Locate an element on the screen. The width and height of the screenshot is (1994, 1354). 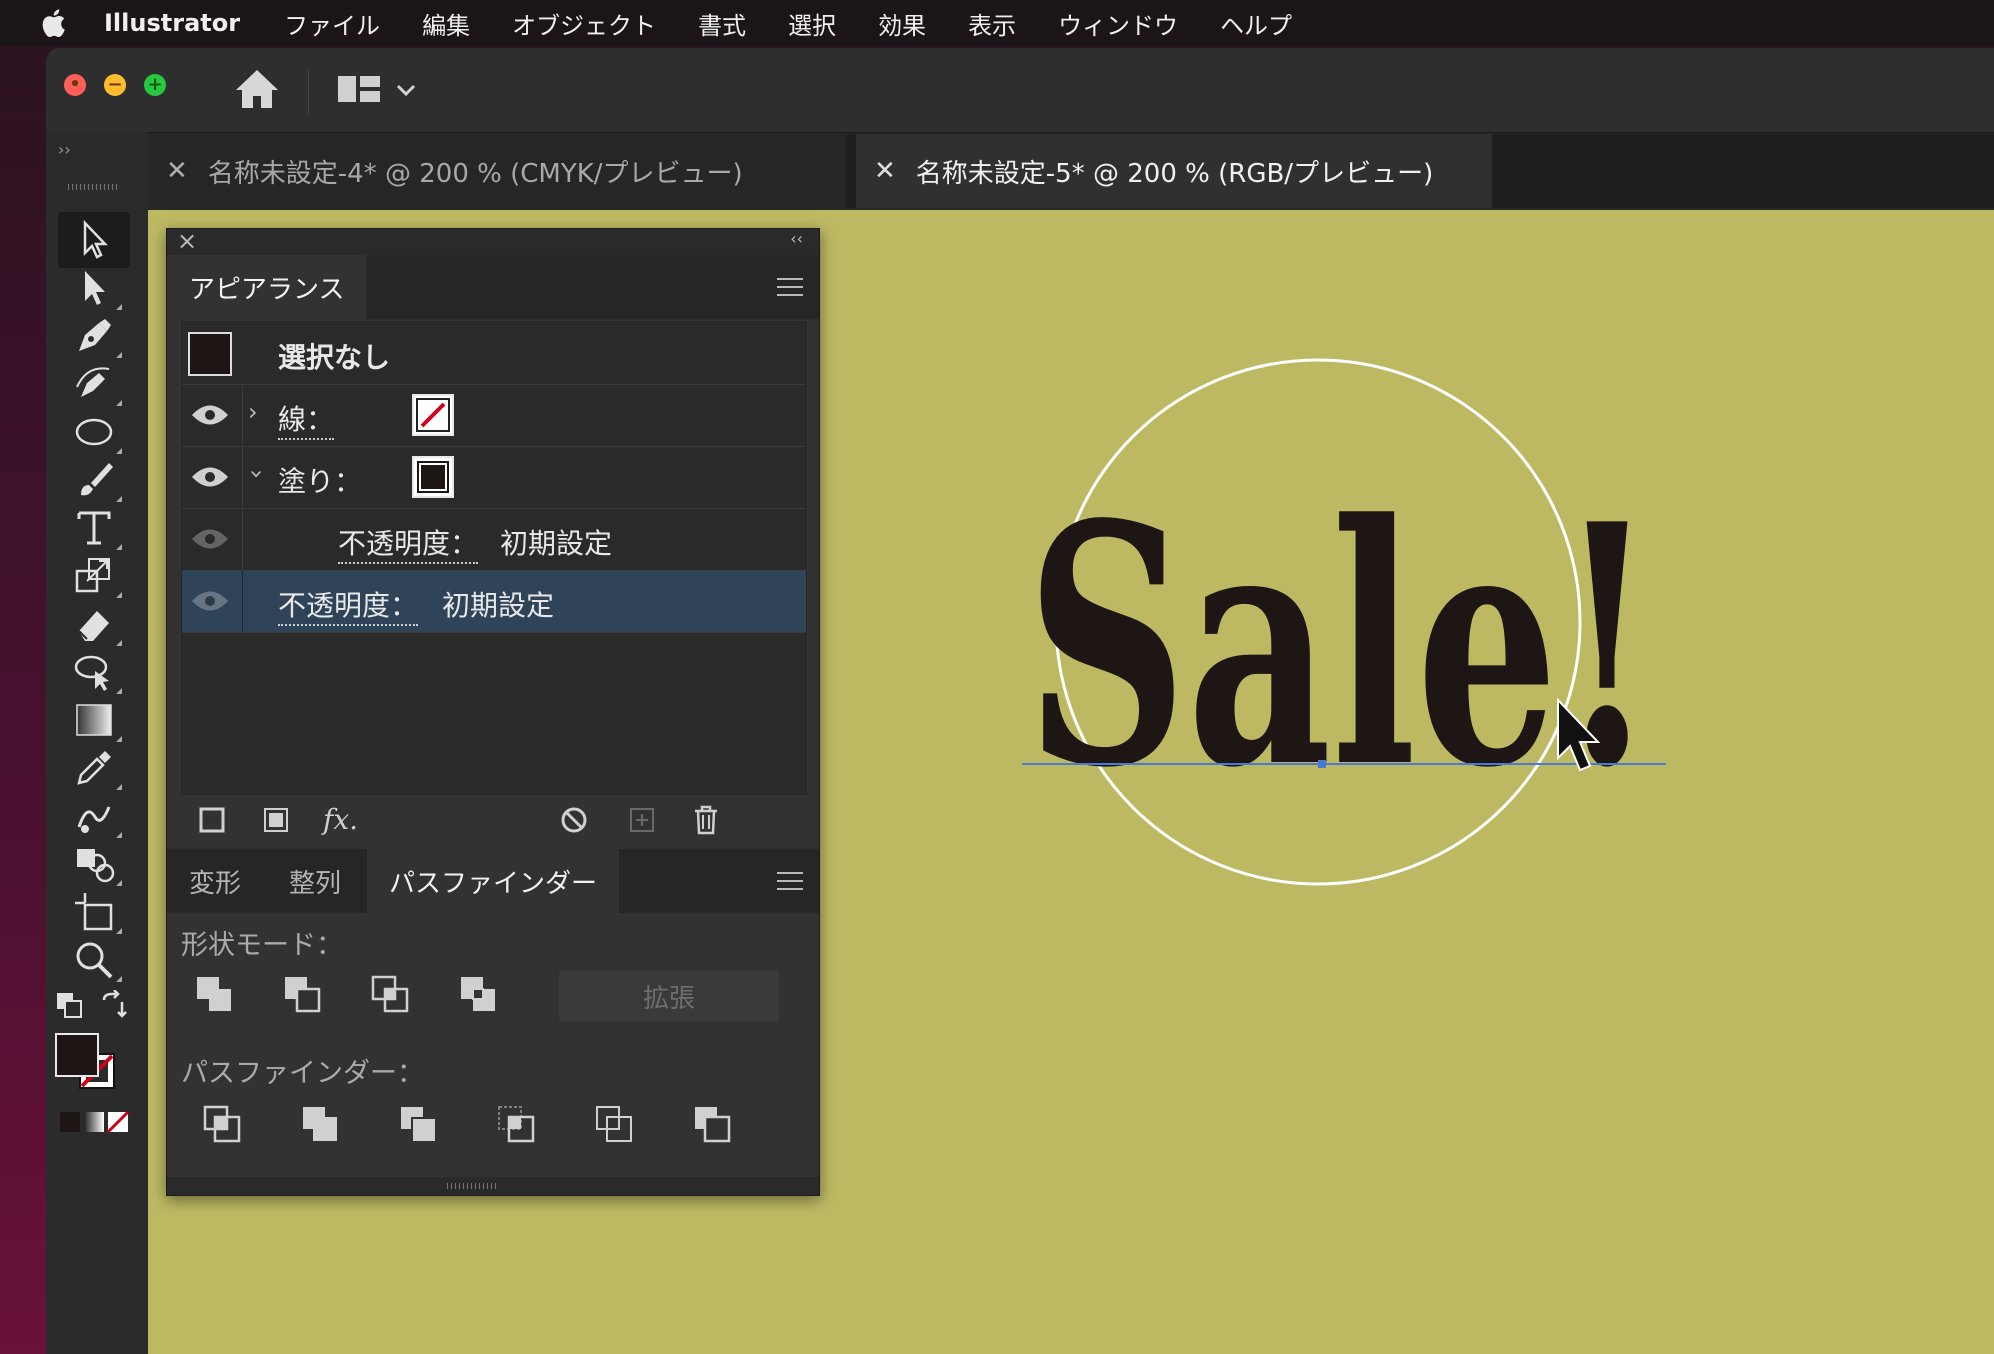
fill-opacity-label: 不透明度： is located at coordinates (408, 543).